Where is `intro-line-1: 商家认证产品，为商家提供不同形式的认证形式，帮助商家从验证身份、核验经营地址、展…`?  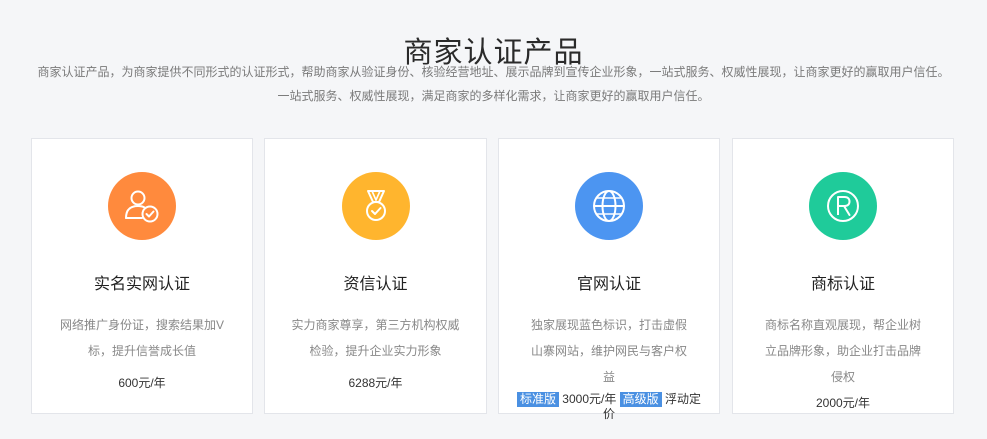 intro-line-1: 商家认证产品，为商家提供不同形式的认证形式，帮助商家从验证身份、核验经营地址、展… is located at coordinates (493, 72).